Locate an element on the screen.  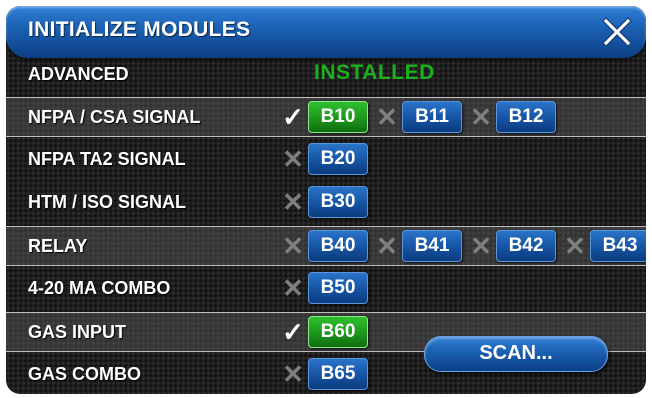
advanced-label: ADVANCED is located at coordinates (78, 74).